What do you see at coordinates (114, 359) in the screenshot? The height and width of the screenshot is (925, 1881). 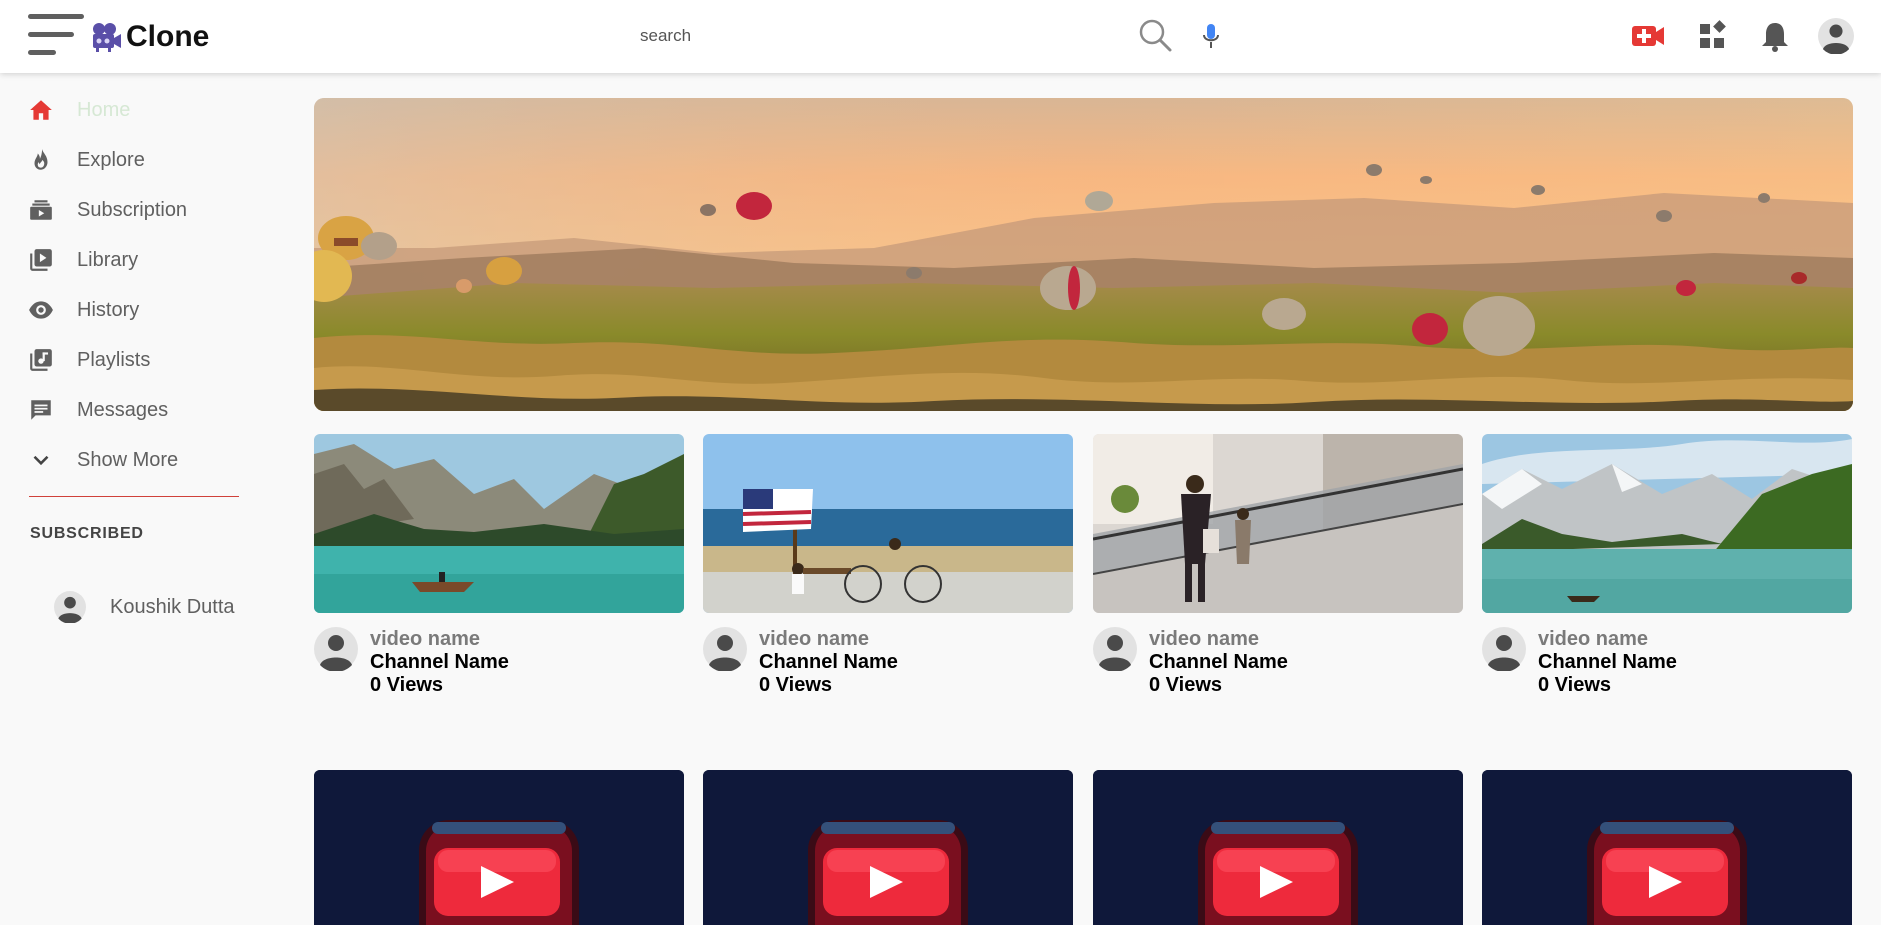 I see `sidebar-item-label: Playlists` at bounding box center [114, 359].